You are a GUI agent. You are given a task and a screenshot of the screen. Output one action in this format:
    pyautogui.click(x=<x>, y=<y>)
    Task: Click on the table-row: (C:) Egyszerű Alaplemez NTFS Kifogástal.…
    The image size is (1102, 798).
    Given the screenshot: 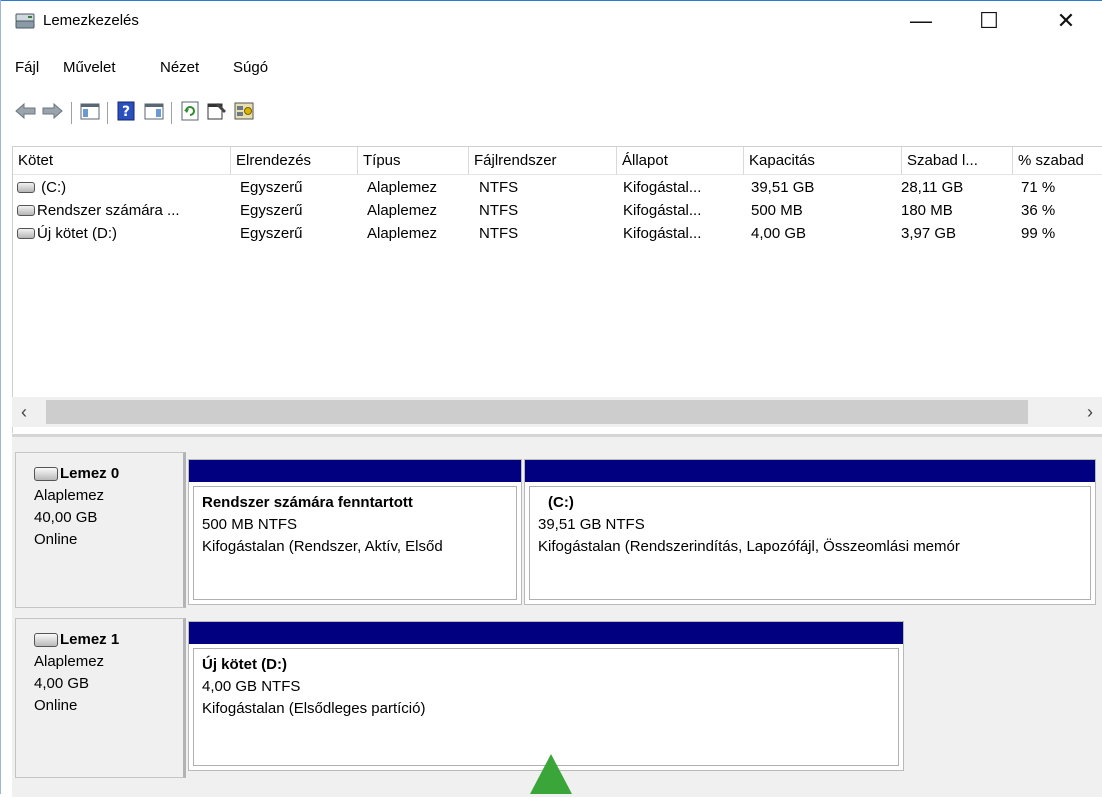 What is the action you would take?
    pyautogui.click(x=557, y=187)
    